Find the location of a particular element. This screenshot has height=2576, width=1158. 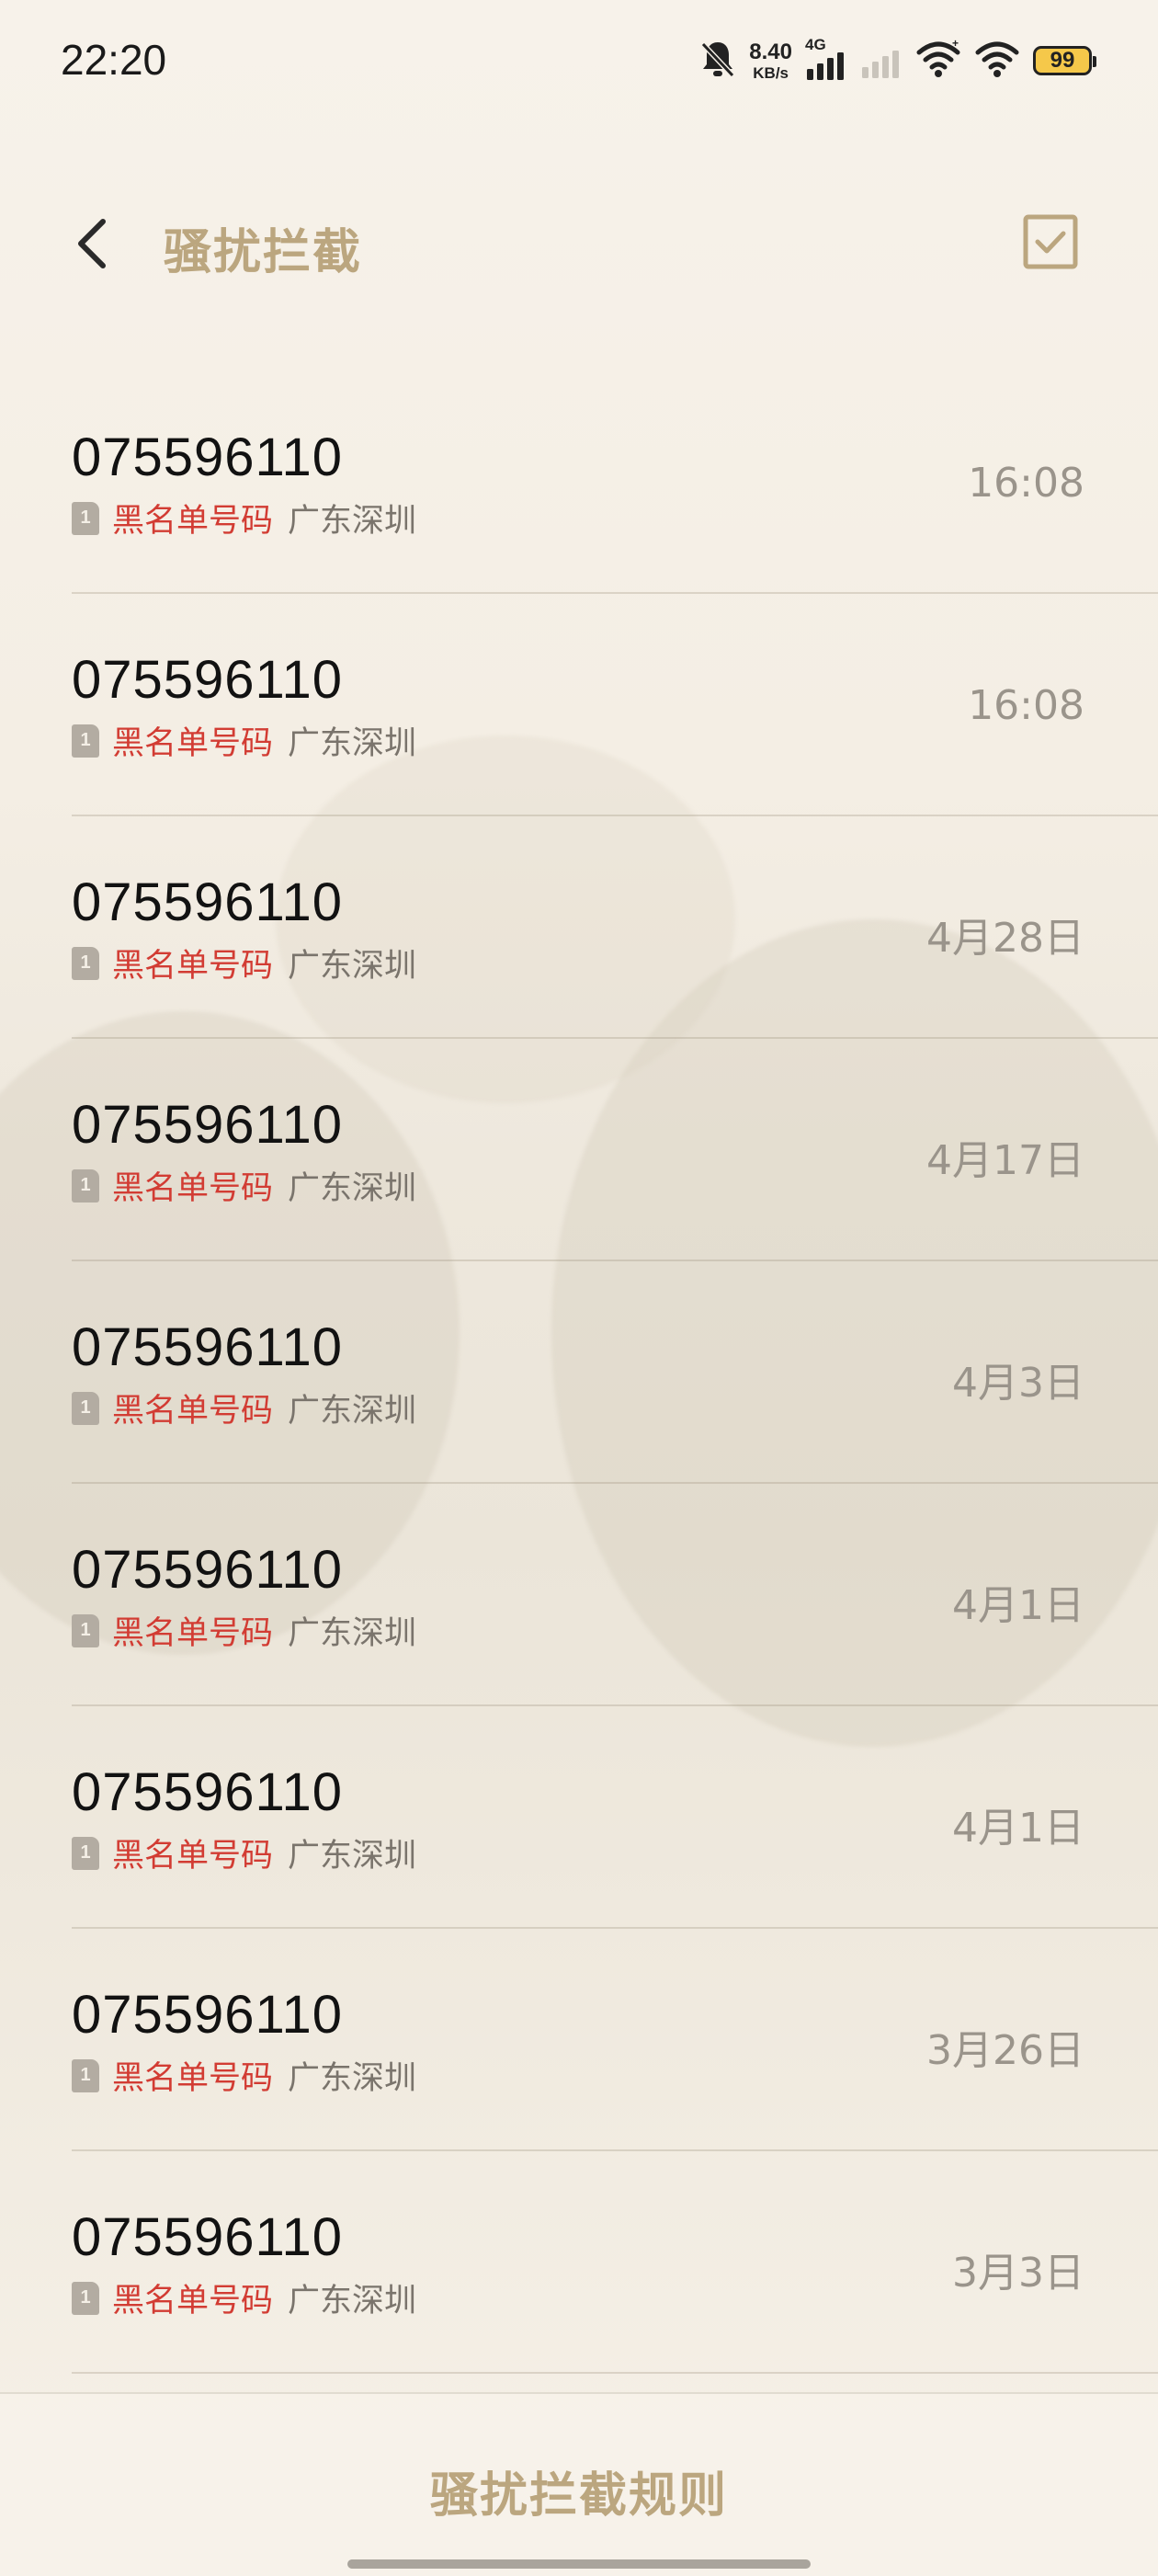

call-date: 4月3日 is located at coordinates (1018, 1383).